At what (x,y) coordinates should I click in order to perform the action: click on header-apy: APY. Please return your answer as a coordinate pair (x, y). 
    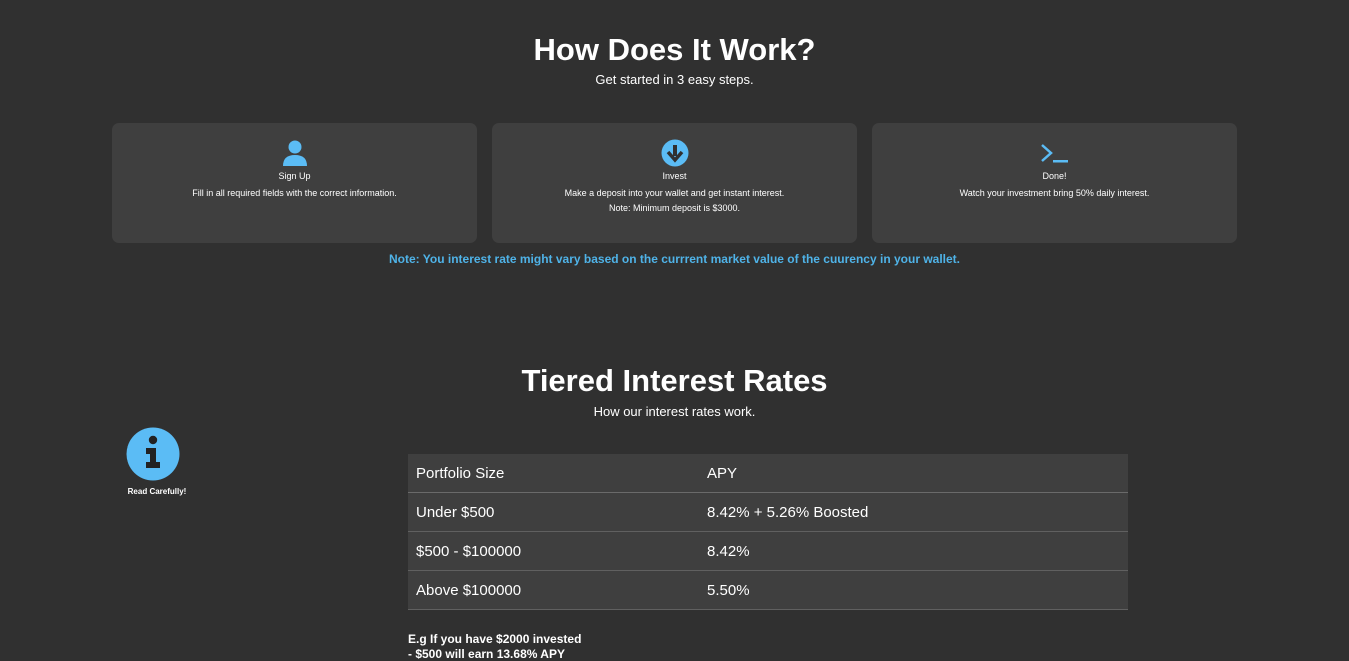
    Looking at the image, I should click on (913, 473).